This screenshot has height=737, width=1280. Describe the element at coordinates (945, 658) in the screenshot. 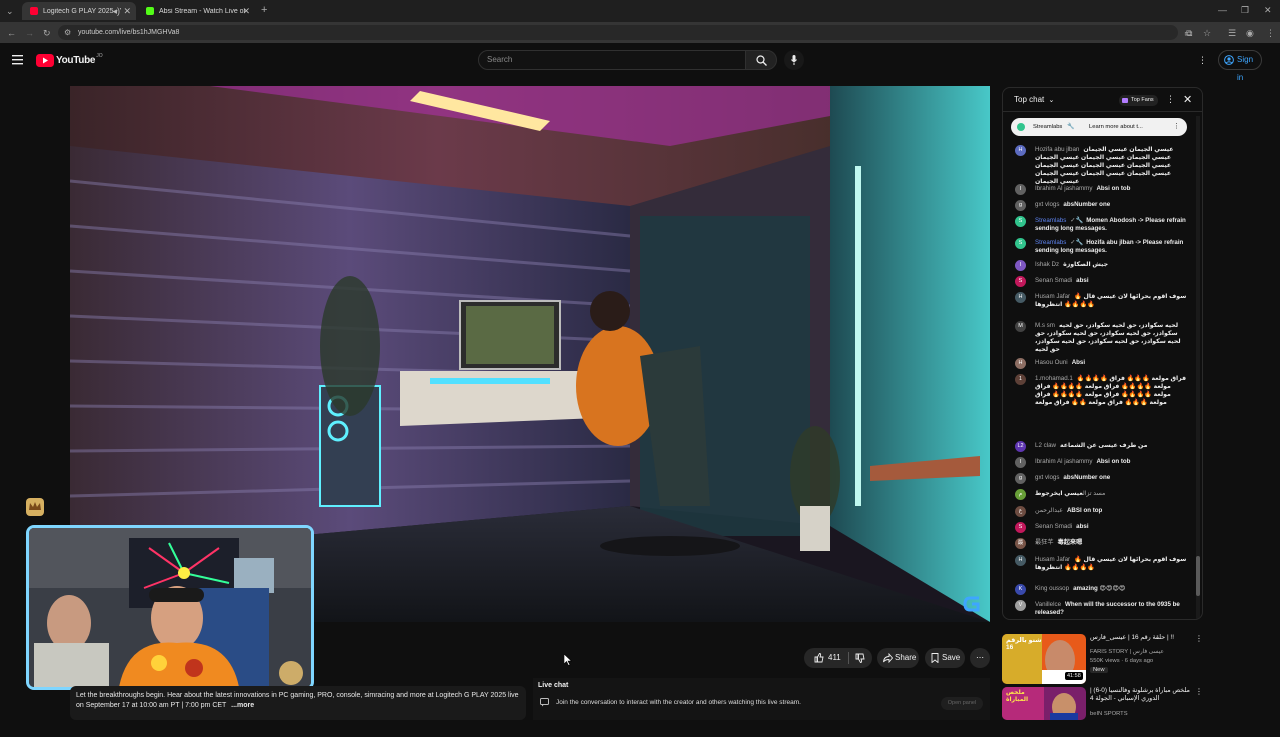

I see `save-button: Save` at that location.